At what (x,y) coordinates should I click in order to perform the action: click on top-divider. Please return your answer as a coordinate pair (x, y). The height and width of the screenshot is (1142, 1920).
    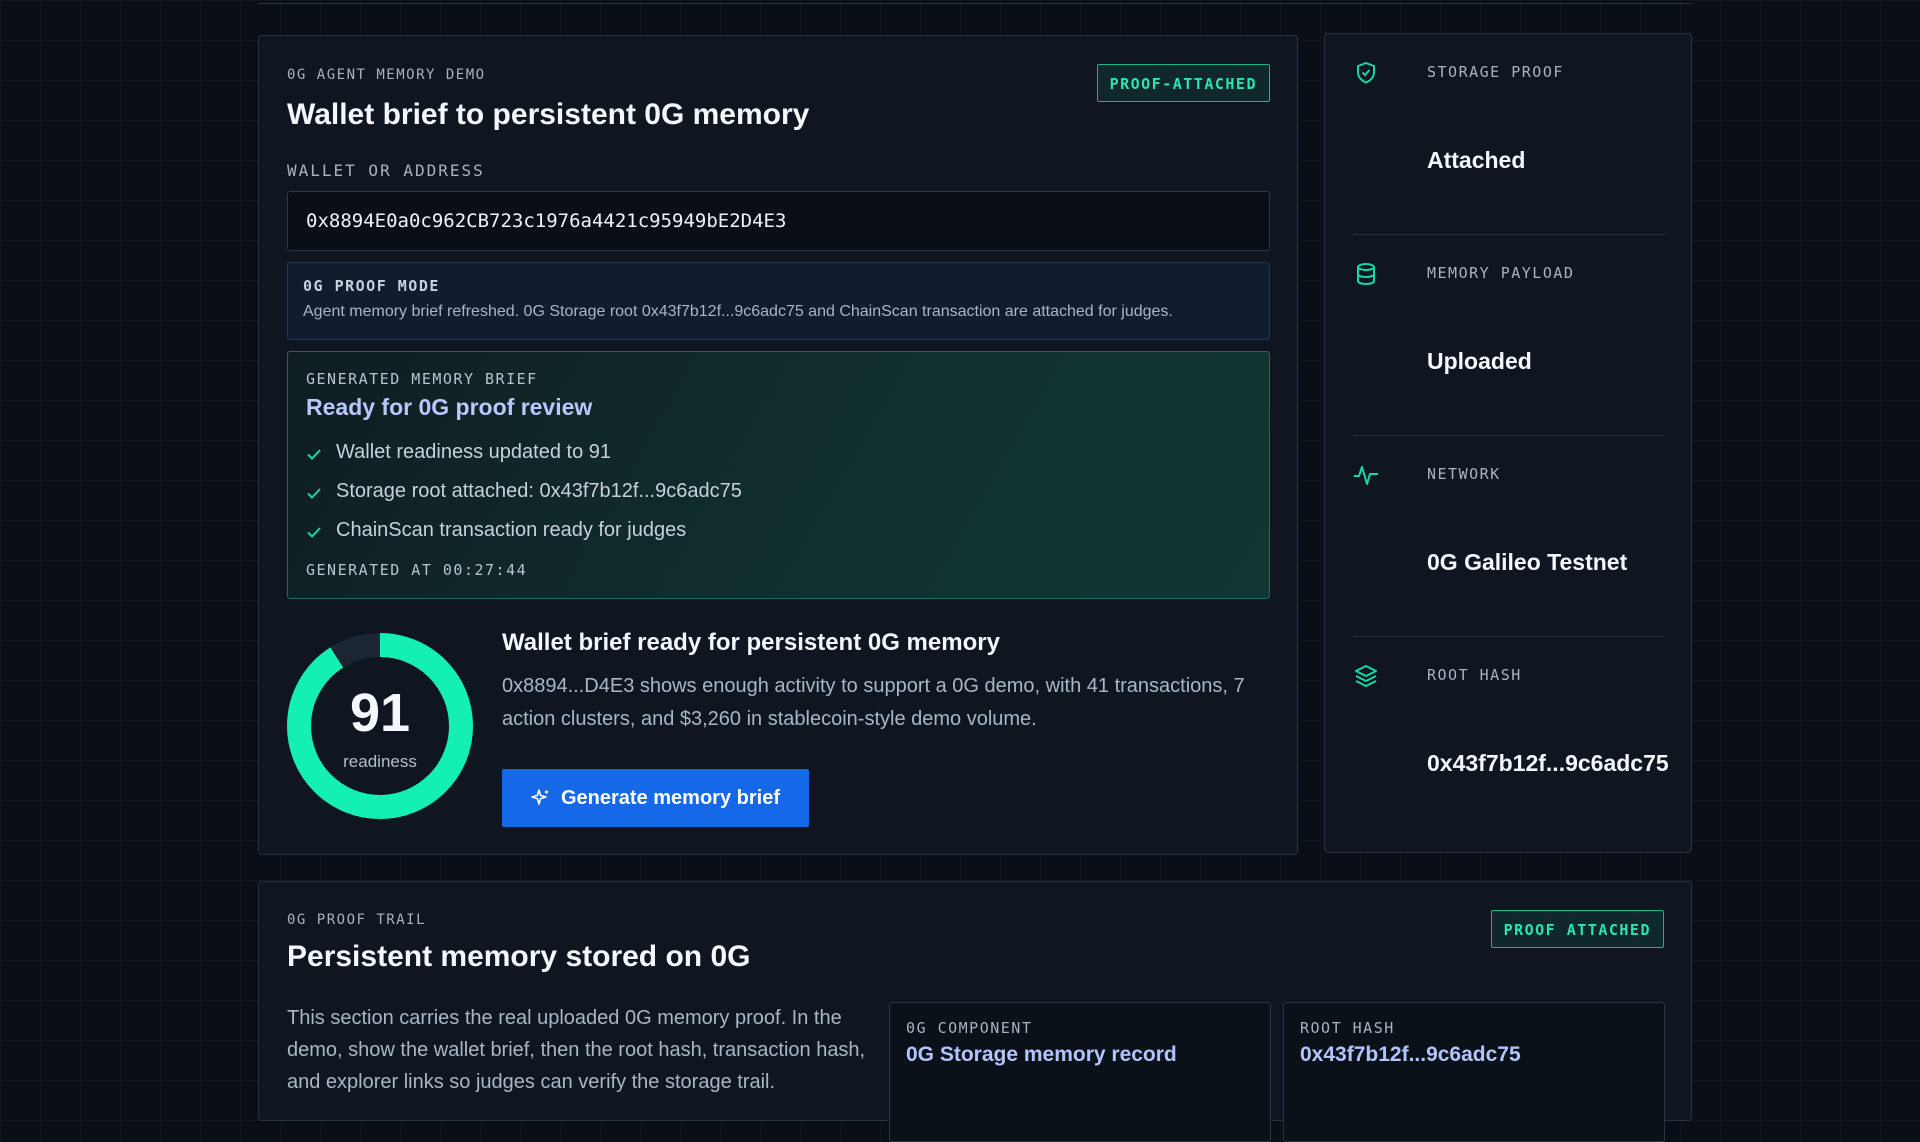
    Looking at the image, I should click on (975, 2).